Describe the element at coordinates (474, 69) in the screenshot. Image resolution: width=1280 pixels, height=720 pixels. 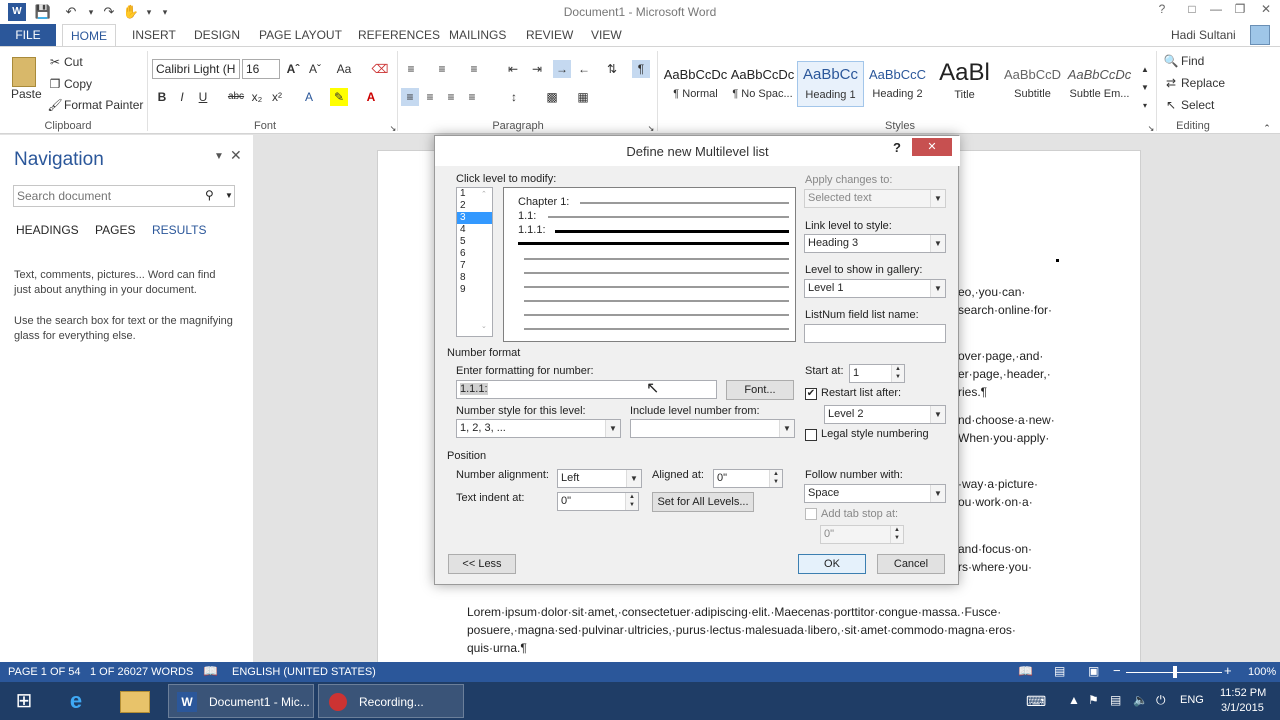
I see `multilevel-list-icon: ≡` at that location.